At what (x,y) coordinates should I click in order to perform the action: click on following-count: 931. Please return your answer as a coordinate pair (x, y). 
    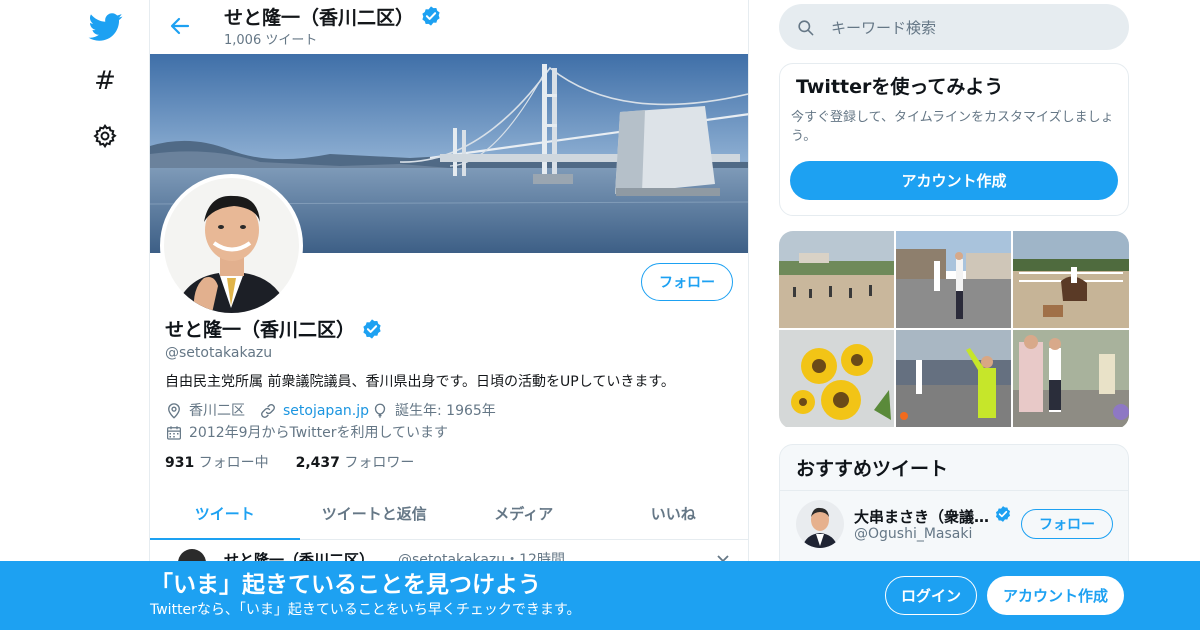
    Looking at the image, I should click on (180, 463).